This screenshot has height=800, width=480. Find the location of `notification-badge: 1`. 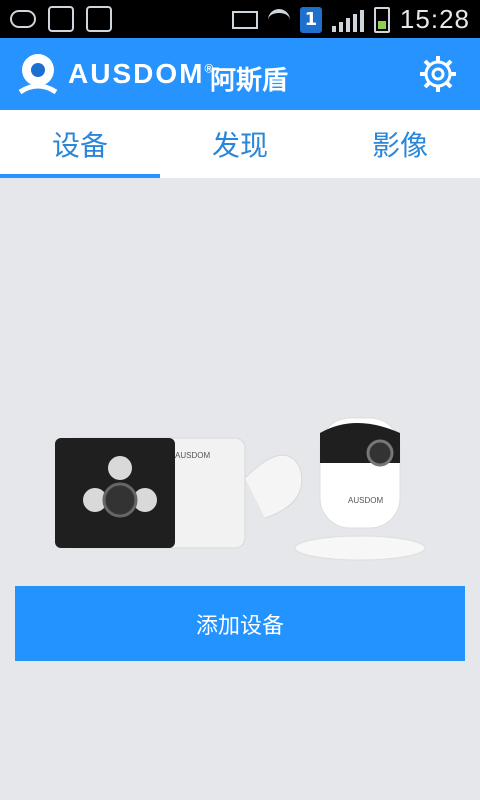

notification-badge: 1 is located at coordinates (310, 19).